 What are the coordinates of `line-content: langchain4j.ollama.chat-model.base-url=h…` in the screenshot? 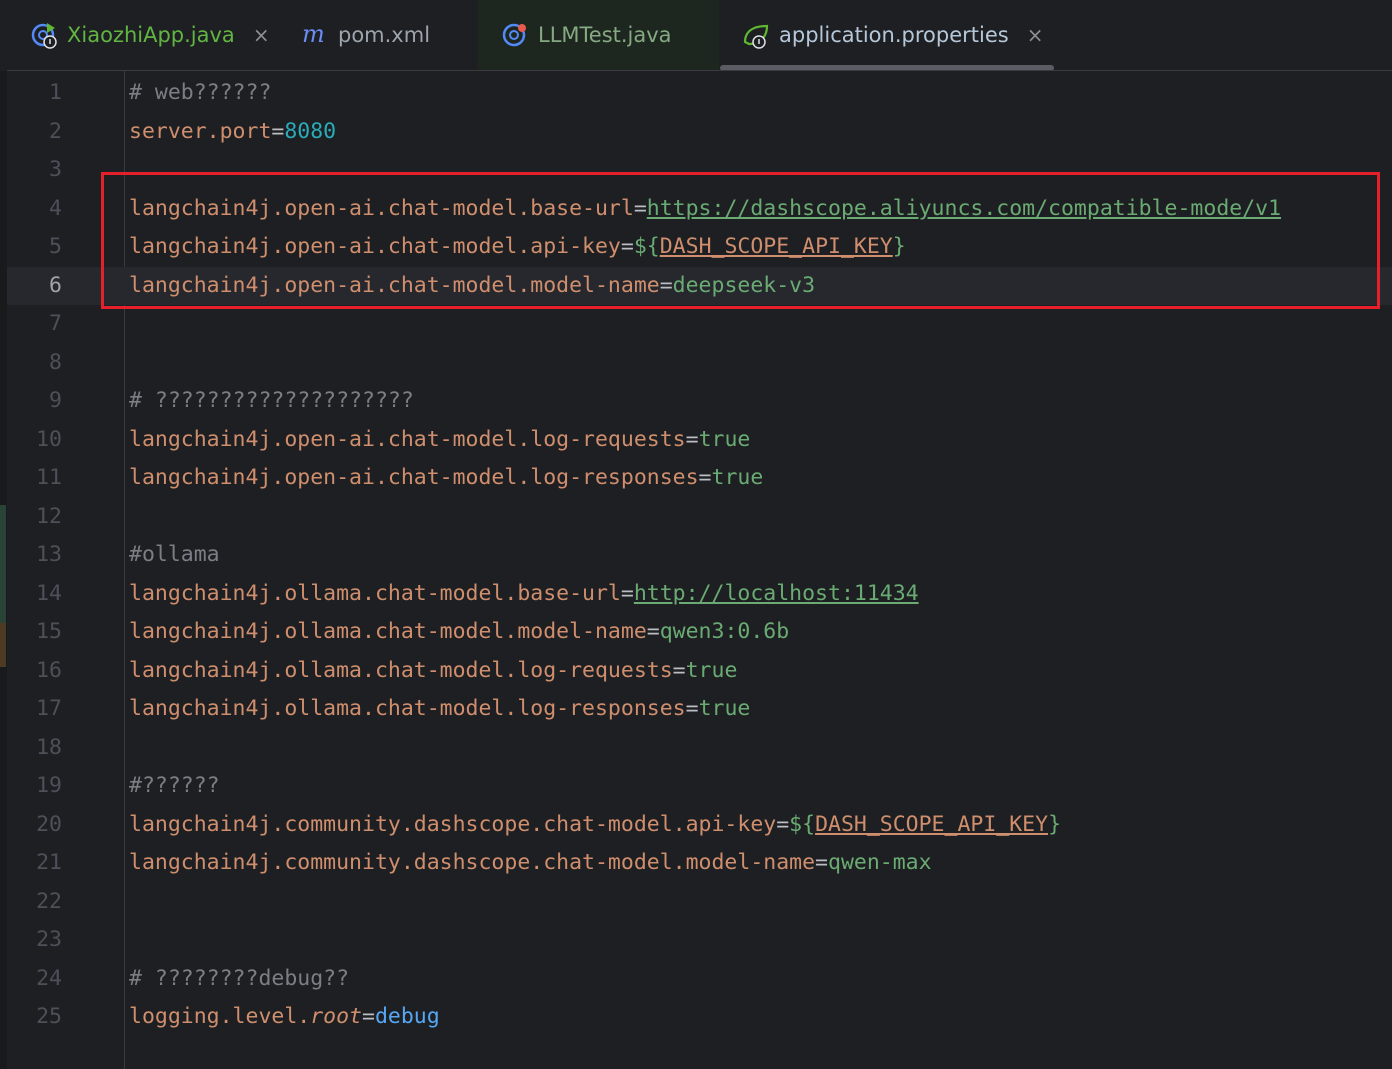 It's located at (524, 594).